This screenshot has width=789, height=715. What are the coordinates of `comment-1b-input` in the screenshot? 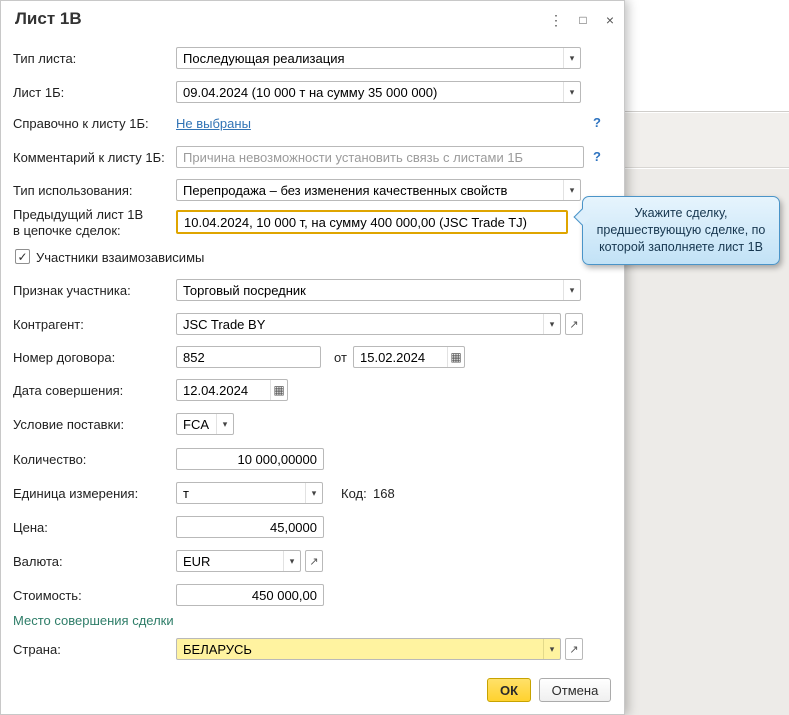 It's located at (380, 157).